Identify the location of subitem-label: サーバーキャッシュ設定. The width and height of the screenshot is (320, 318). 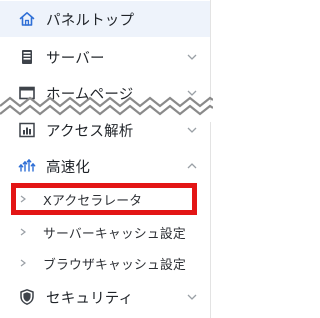
(114, 234).